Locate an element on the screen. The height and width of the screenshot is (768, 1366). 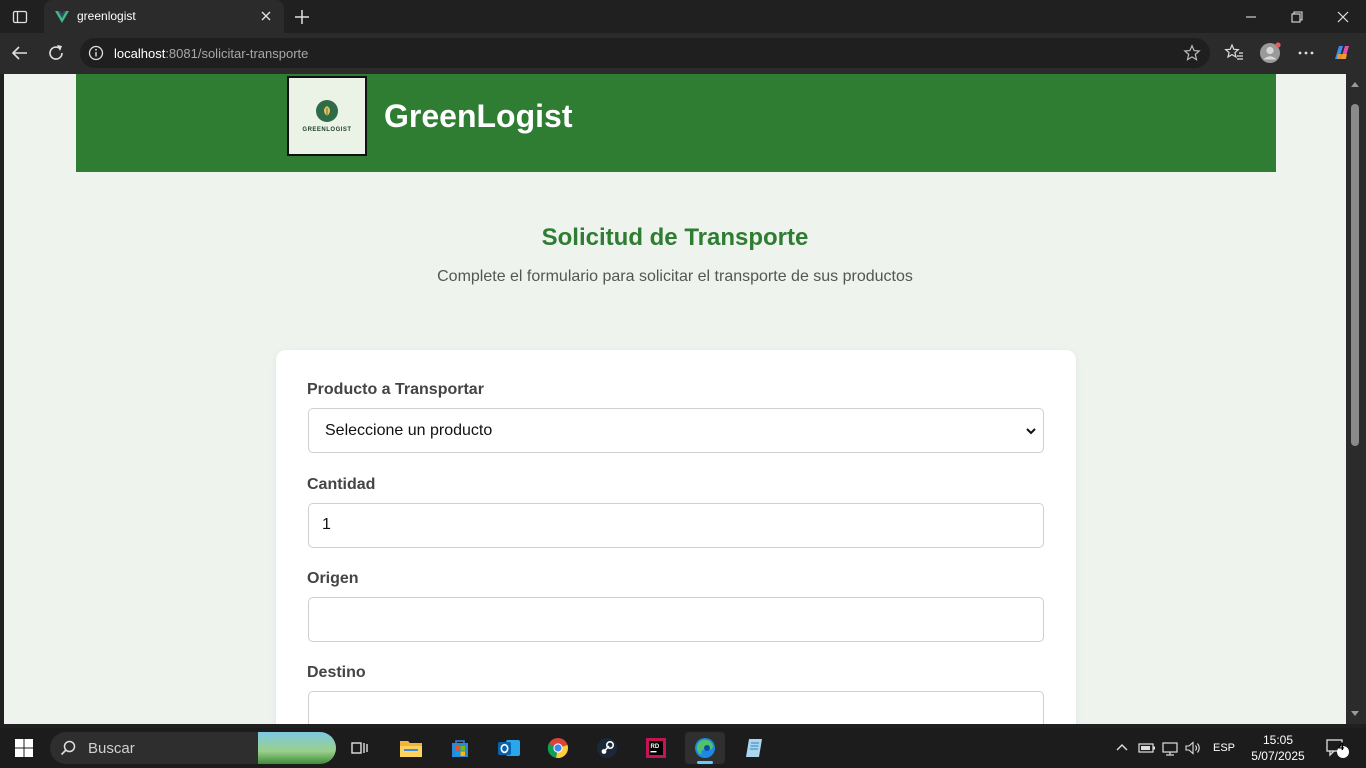
url-path: :8081/solicitar-transporte is located at coordinates (237, 53).